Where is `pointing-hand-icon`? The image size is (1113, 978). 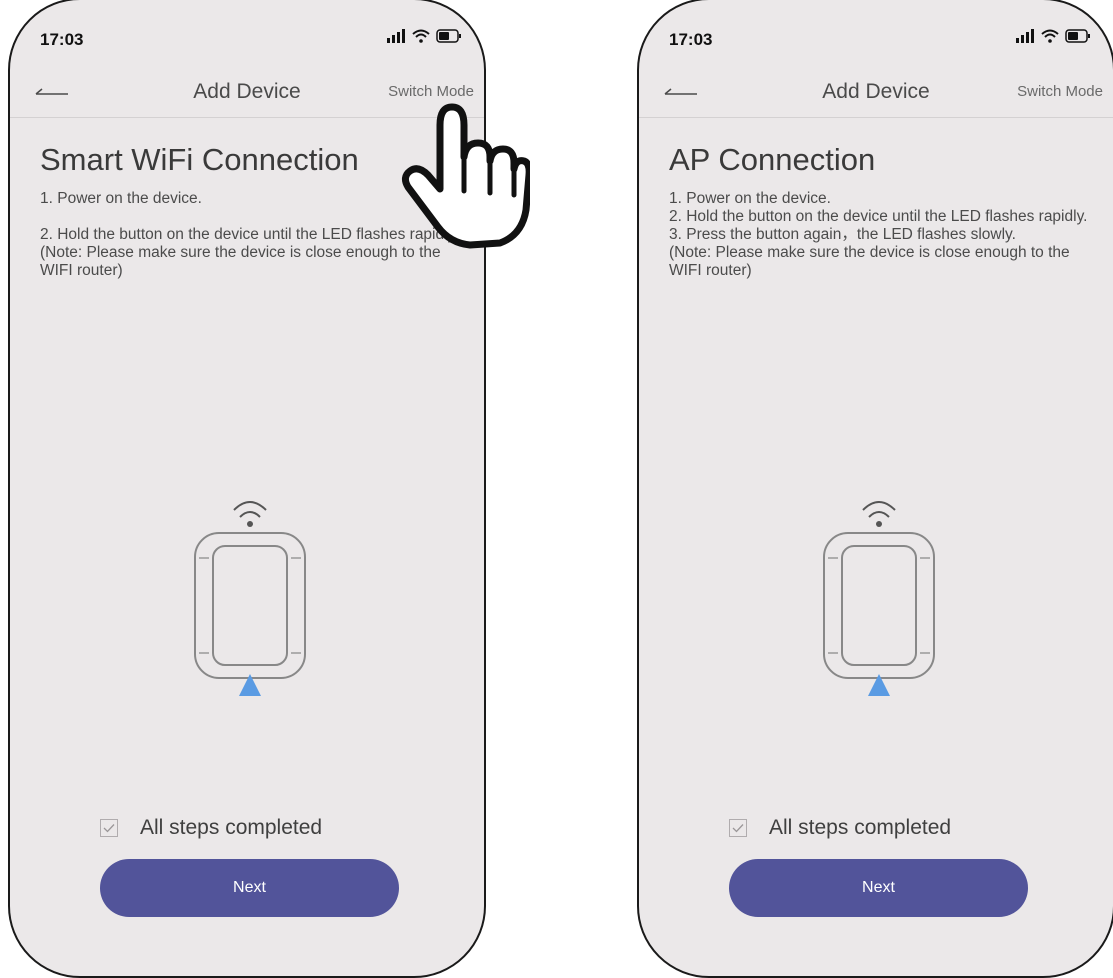
pointing-hand-icon is located at coordinates (465, 176).